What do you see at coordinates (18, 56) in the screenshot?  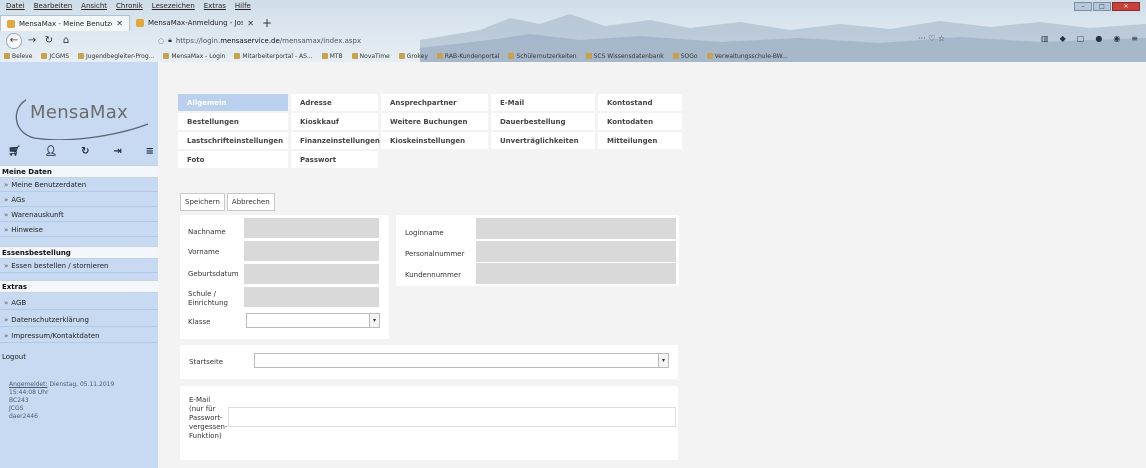 I see `bookmark: Beleve` at bounding box center [18, 56].